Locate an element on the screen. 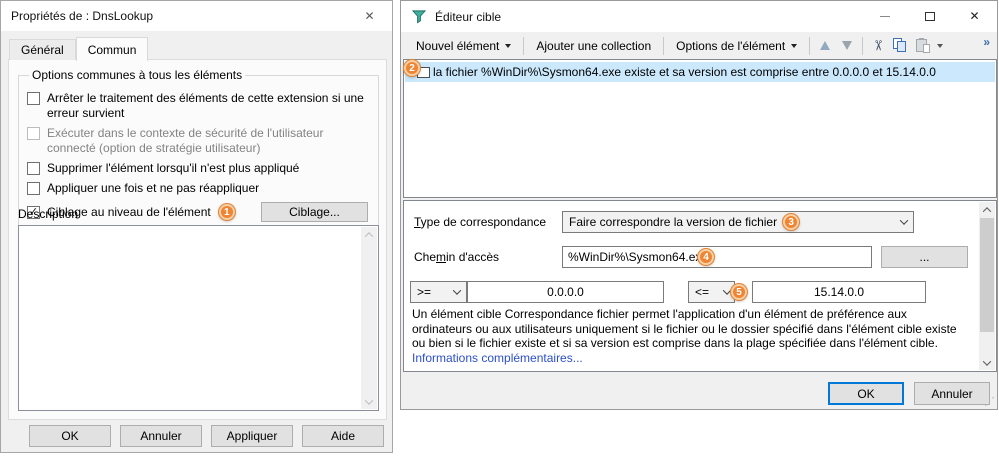  new-item-button: Nouvel élément is located at coordinates (463, 46).